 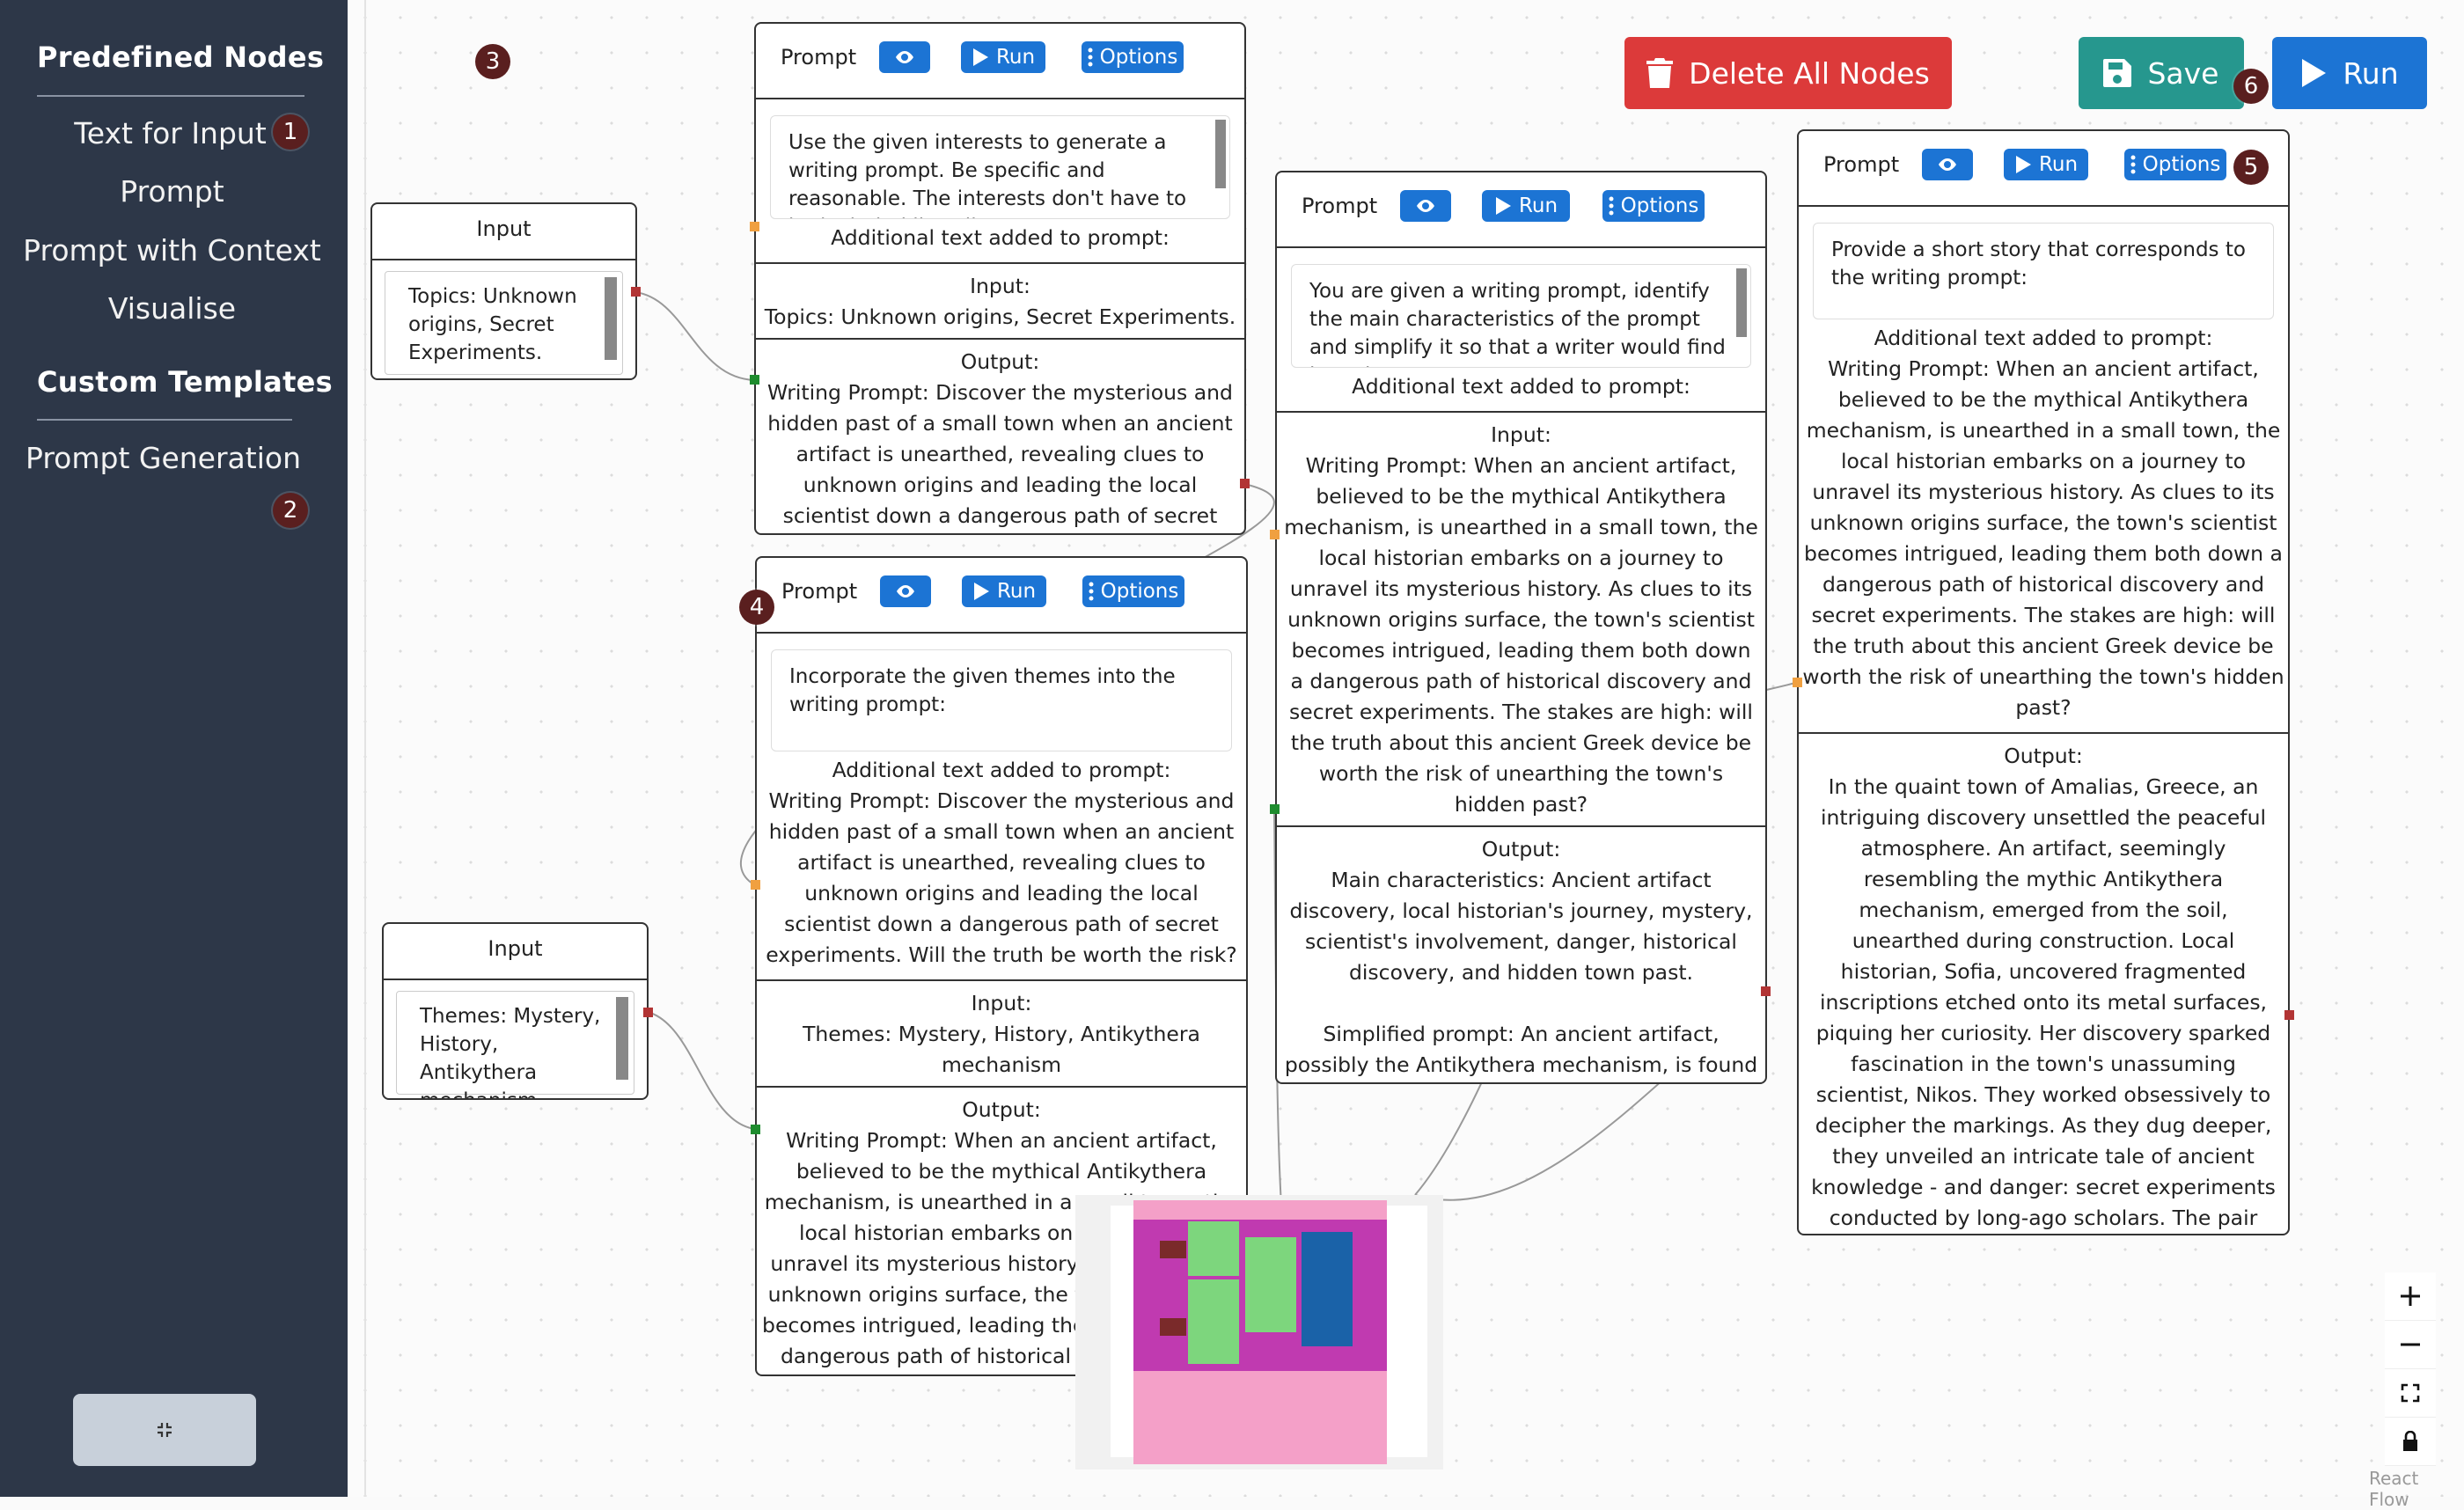 I want to click on sidebar-item-visualise: Visualise, so click(x=173, y=308).